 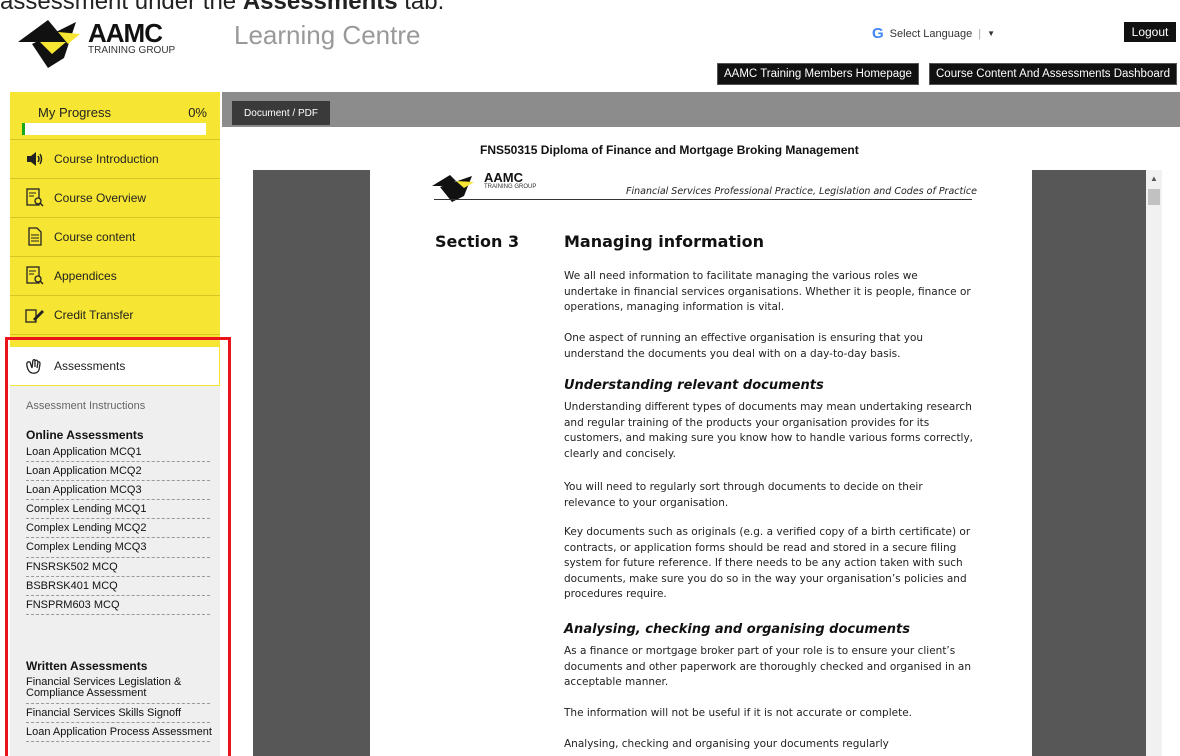 What do you see at coordinates (121, 7) in the screenshot?
I see `caption-text: assessment under the` at bounding box center [121, 7].